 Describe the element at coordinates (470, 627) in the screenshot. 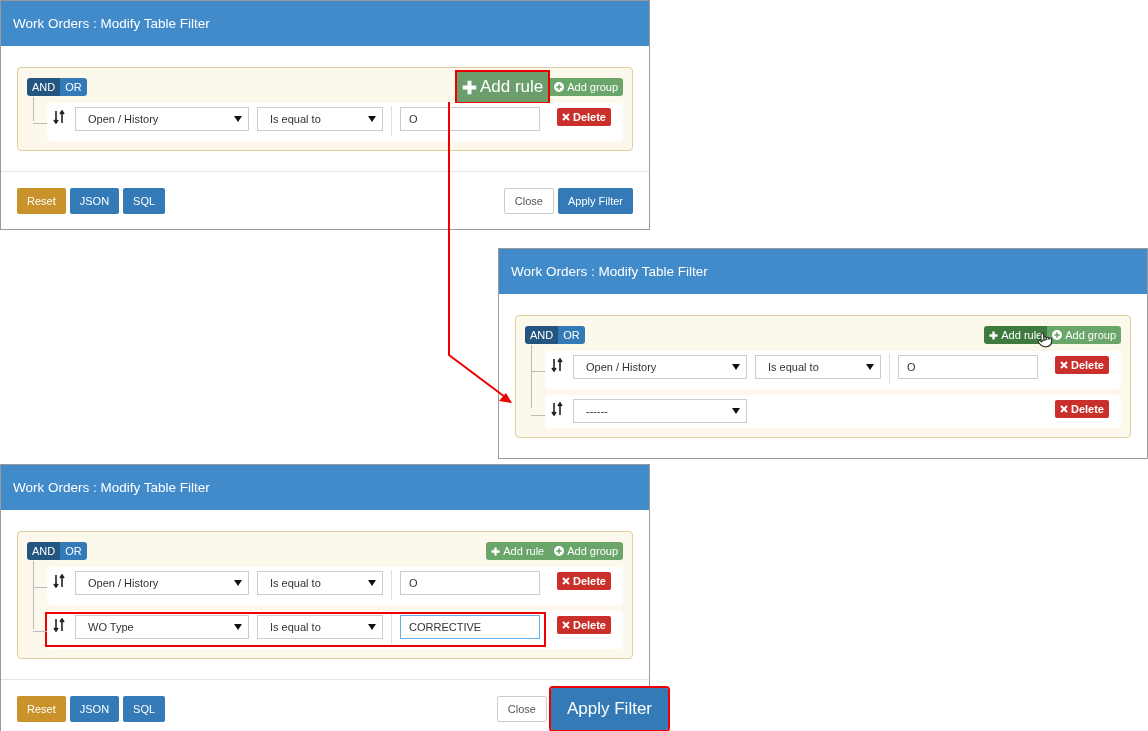

I see `value-input: CORRECTIVE` at that location.